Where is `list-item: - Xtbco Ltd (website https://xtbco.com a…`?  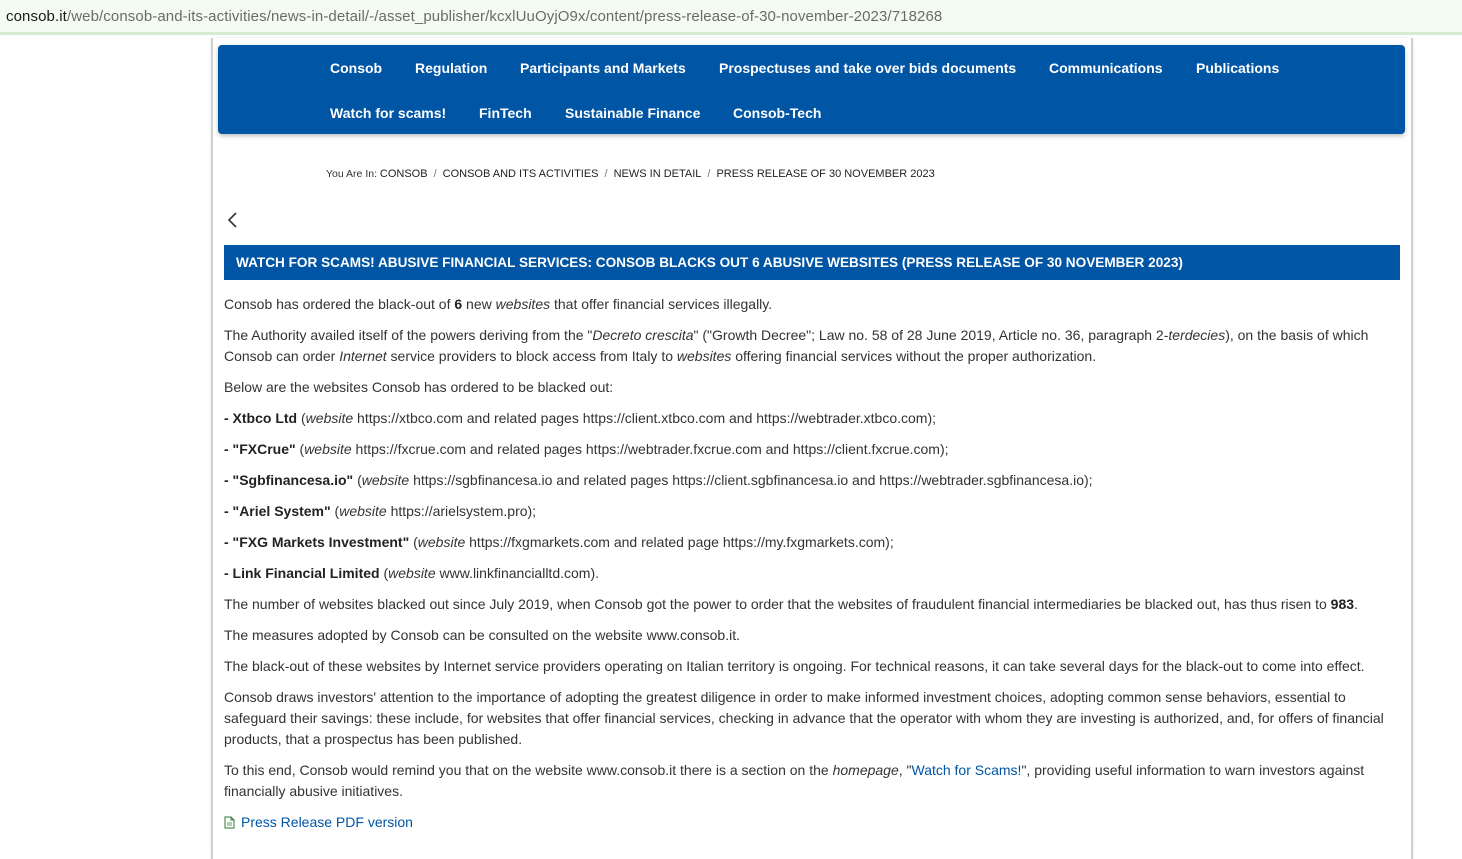 list-item: - Xtbco Ltd (website https://xtbco.com a… is located at coordinates (580, 418).